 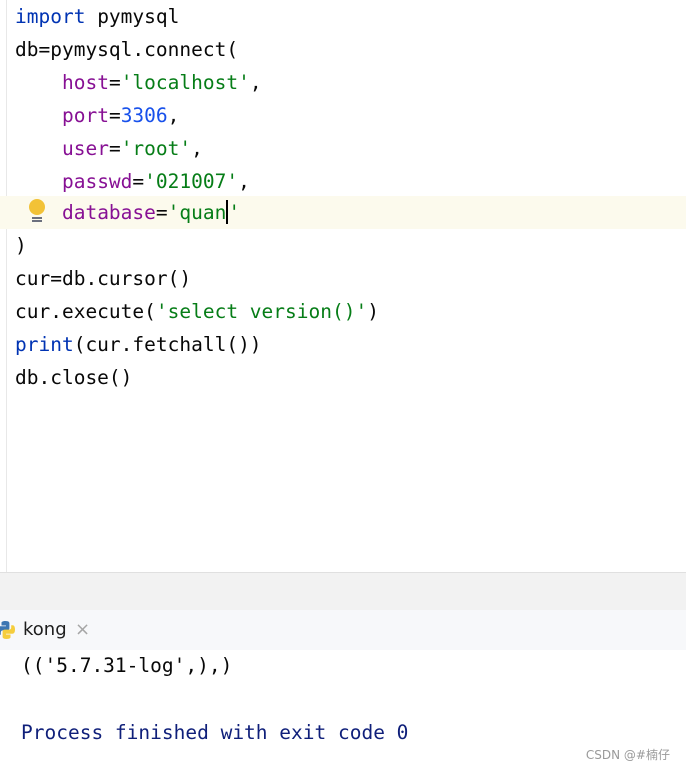 What do you see at coordinates (50, 16) in the screenshot?
I see `keyword: import` at bounding box center [50, 16].